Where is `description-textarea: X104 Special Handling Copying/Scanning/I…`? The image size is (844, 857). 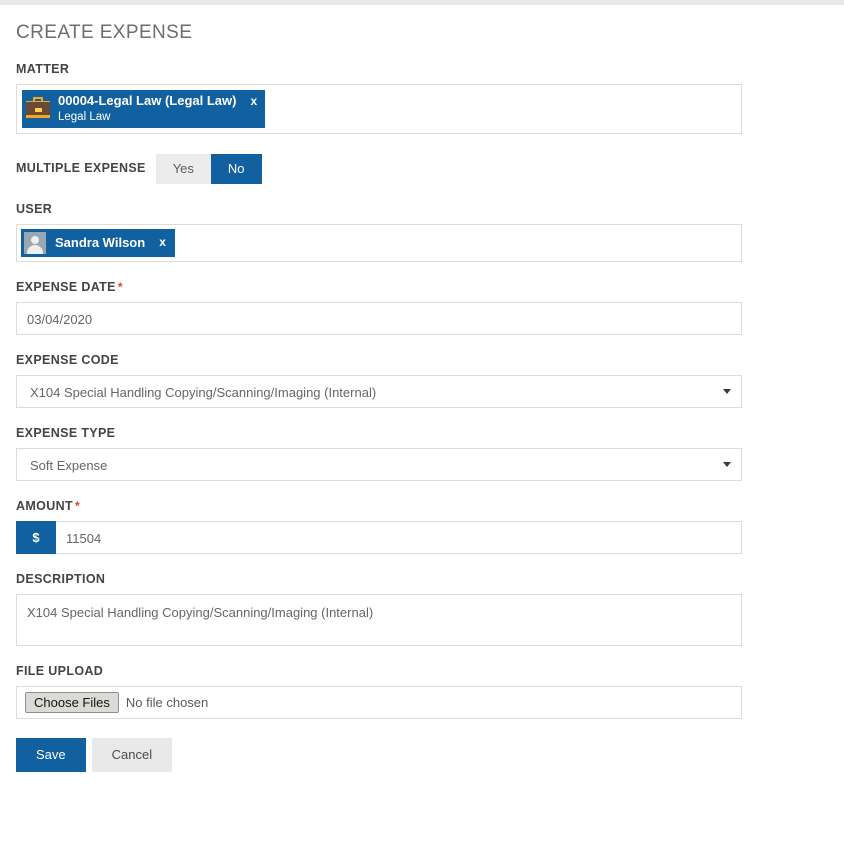
description-textarea: X104 Special Handling Copying/Scanning/I… is located at coordinates (379, 619).